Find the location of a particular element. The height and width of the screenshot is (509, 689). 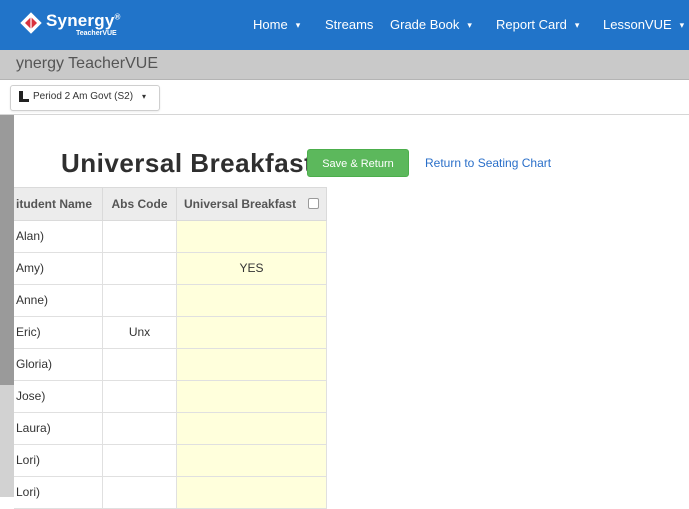

person-icon is located at coordinates (24, 96).